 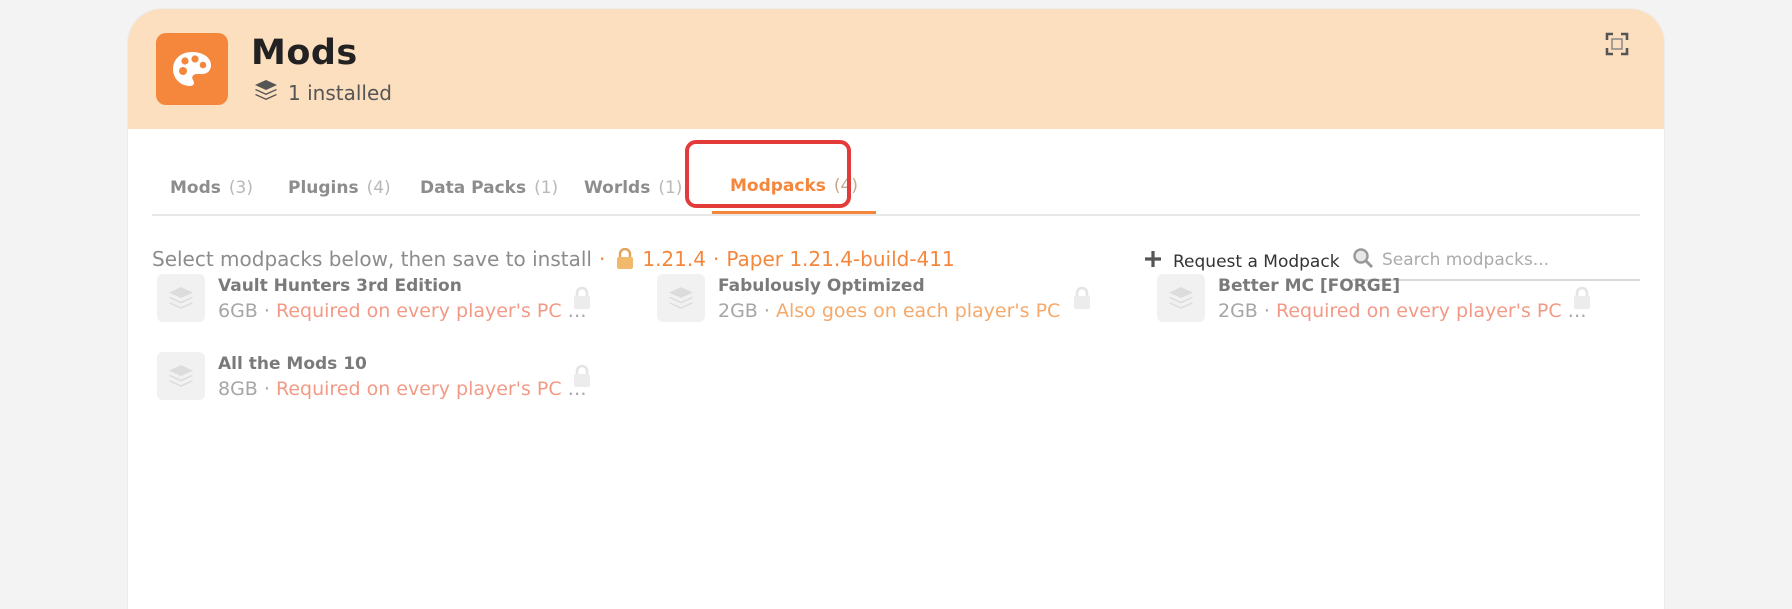 I want to click on tab-modpacks: Modpacks (4), so click(x=794, y=186).